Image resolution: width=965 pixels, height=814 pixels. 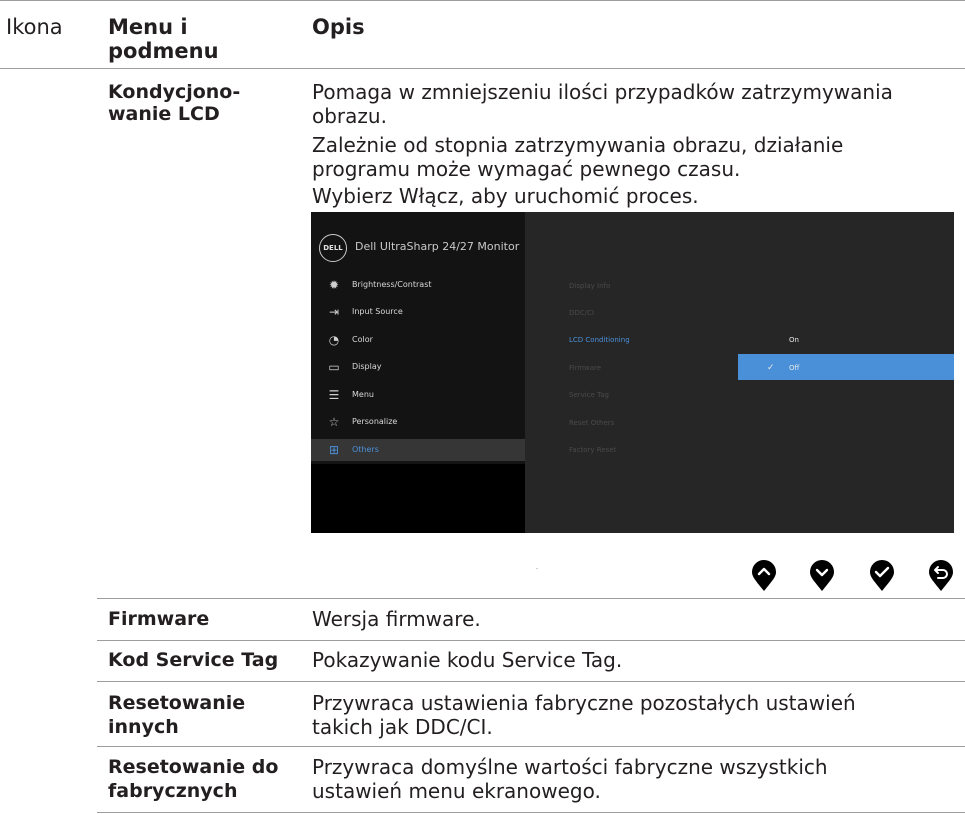 What do you see at coordinates (794, 340) in the screenshot?
I see `osd-option-on: On` at bounding box center [794, 340].